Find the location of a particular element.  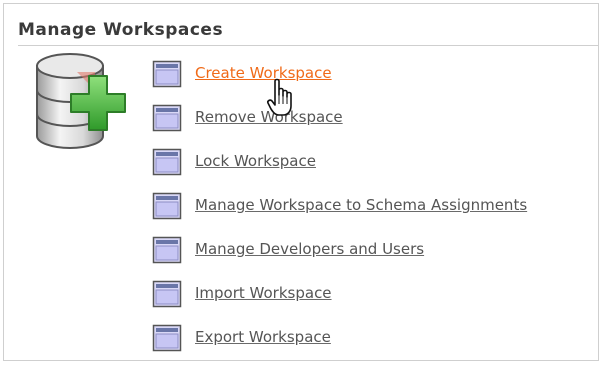

manage-developers-users-link: Manage Developers and Users is located at coordinates (309, 249).